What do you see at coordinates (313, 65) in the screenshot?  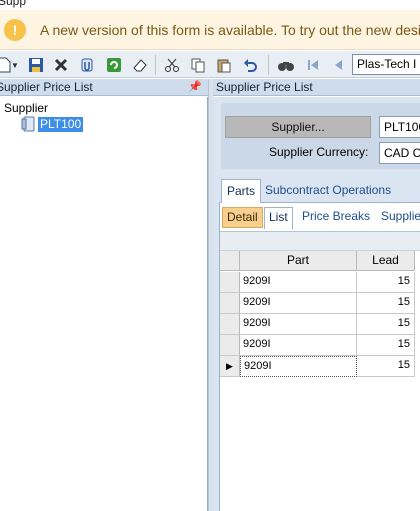 I see `first-record-icon` at bounding box center [313, 65].